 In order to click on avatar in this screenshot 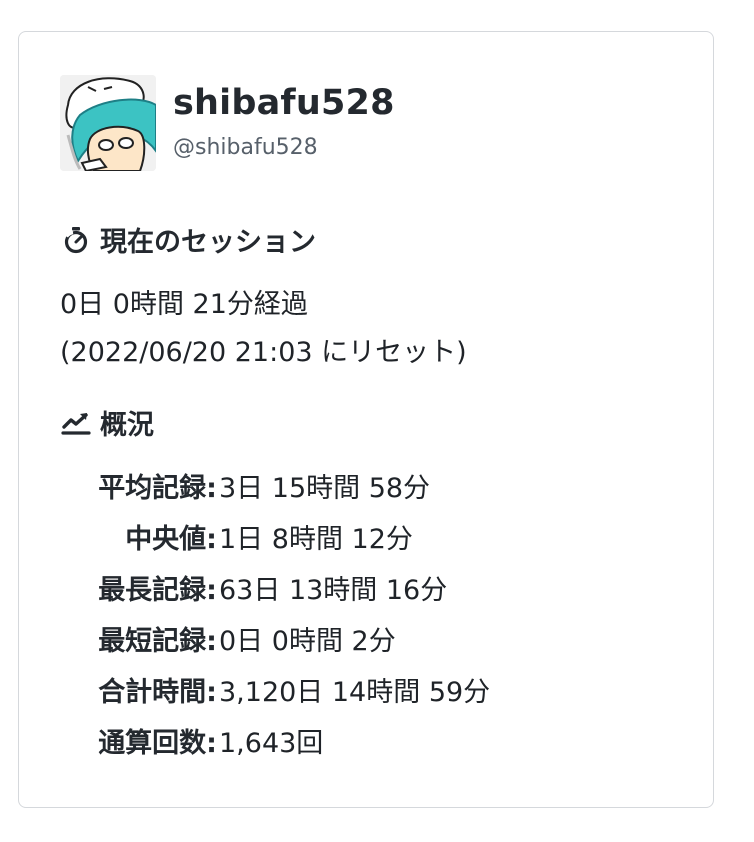, I will do `click(108, 123)`.